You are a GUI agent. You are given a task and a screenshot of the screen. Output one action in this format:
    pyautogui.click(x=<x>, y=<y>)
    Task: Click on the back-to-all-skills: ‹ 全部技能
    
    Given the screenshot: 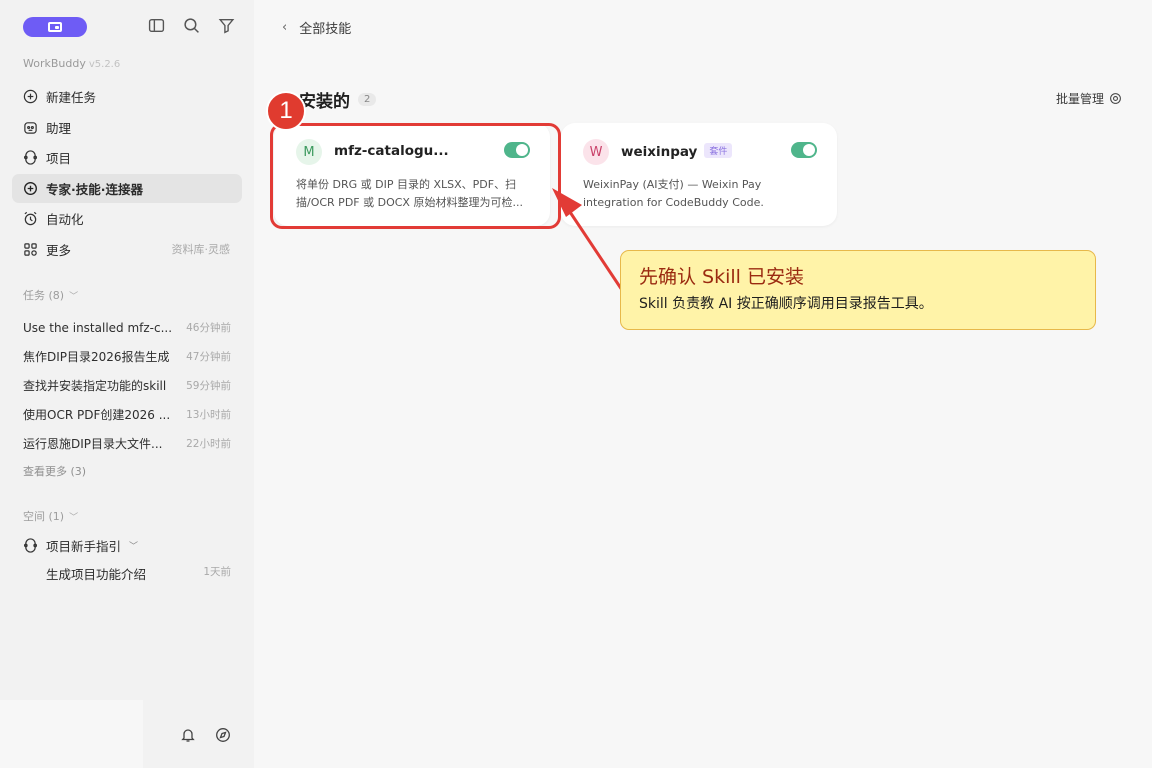 What is the action you would take?
    pyautogui.click(x=316, y=27)
    